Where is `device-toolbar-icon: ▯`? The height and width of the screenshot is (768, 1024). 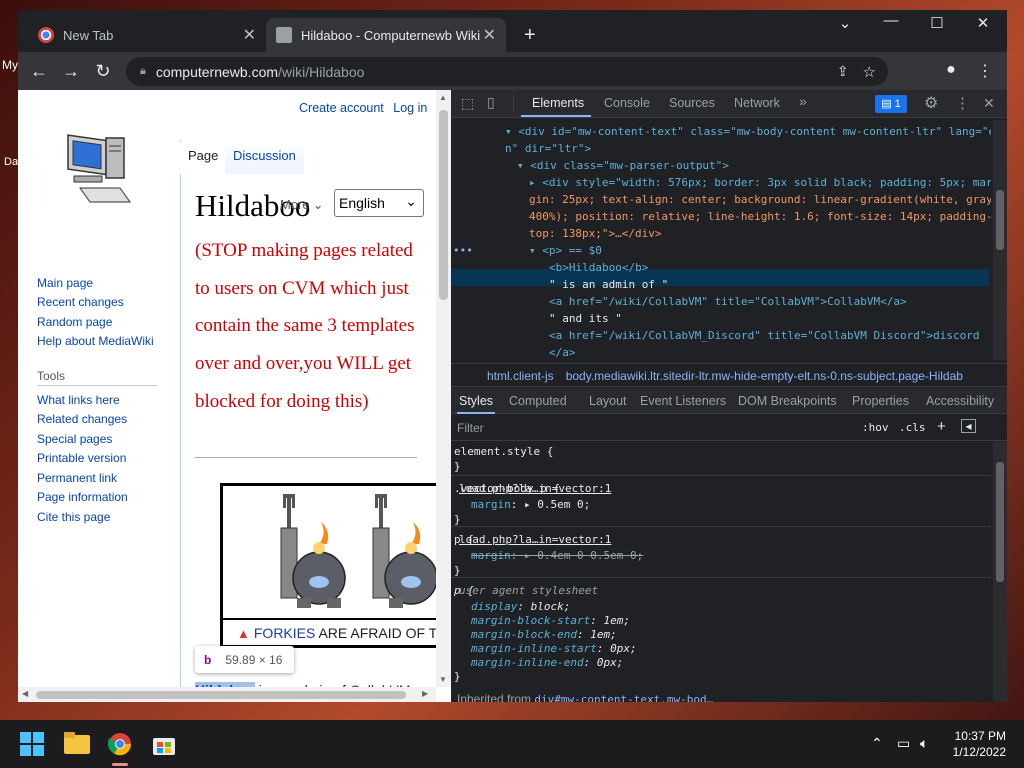 device-toolbar-icon: ▯ is located at coordinates (491, 102).